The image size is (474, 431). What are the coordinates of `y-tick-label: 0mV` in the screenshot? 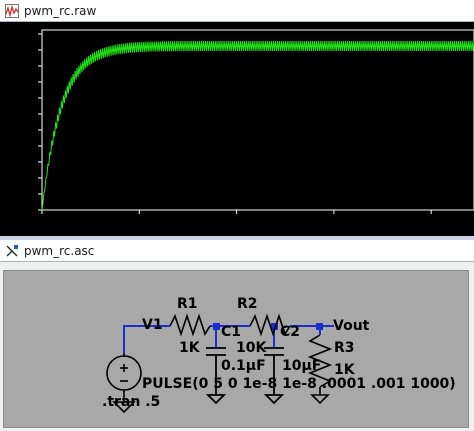 It's located at (25, 211).